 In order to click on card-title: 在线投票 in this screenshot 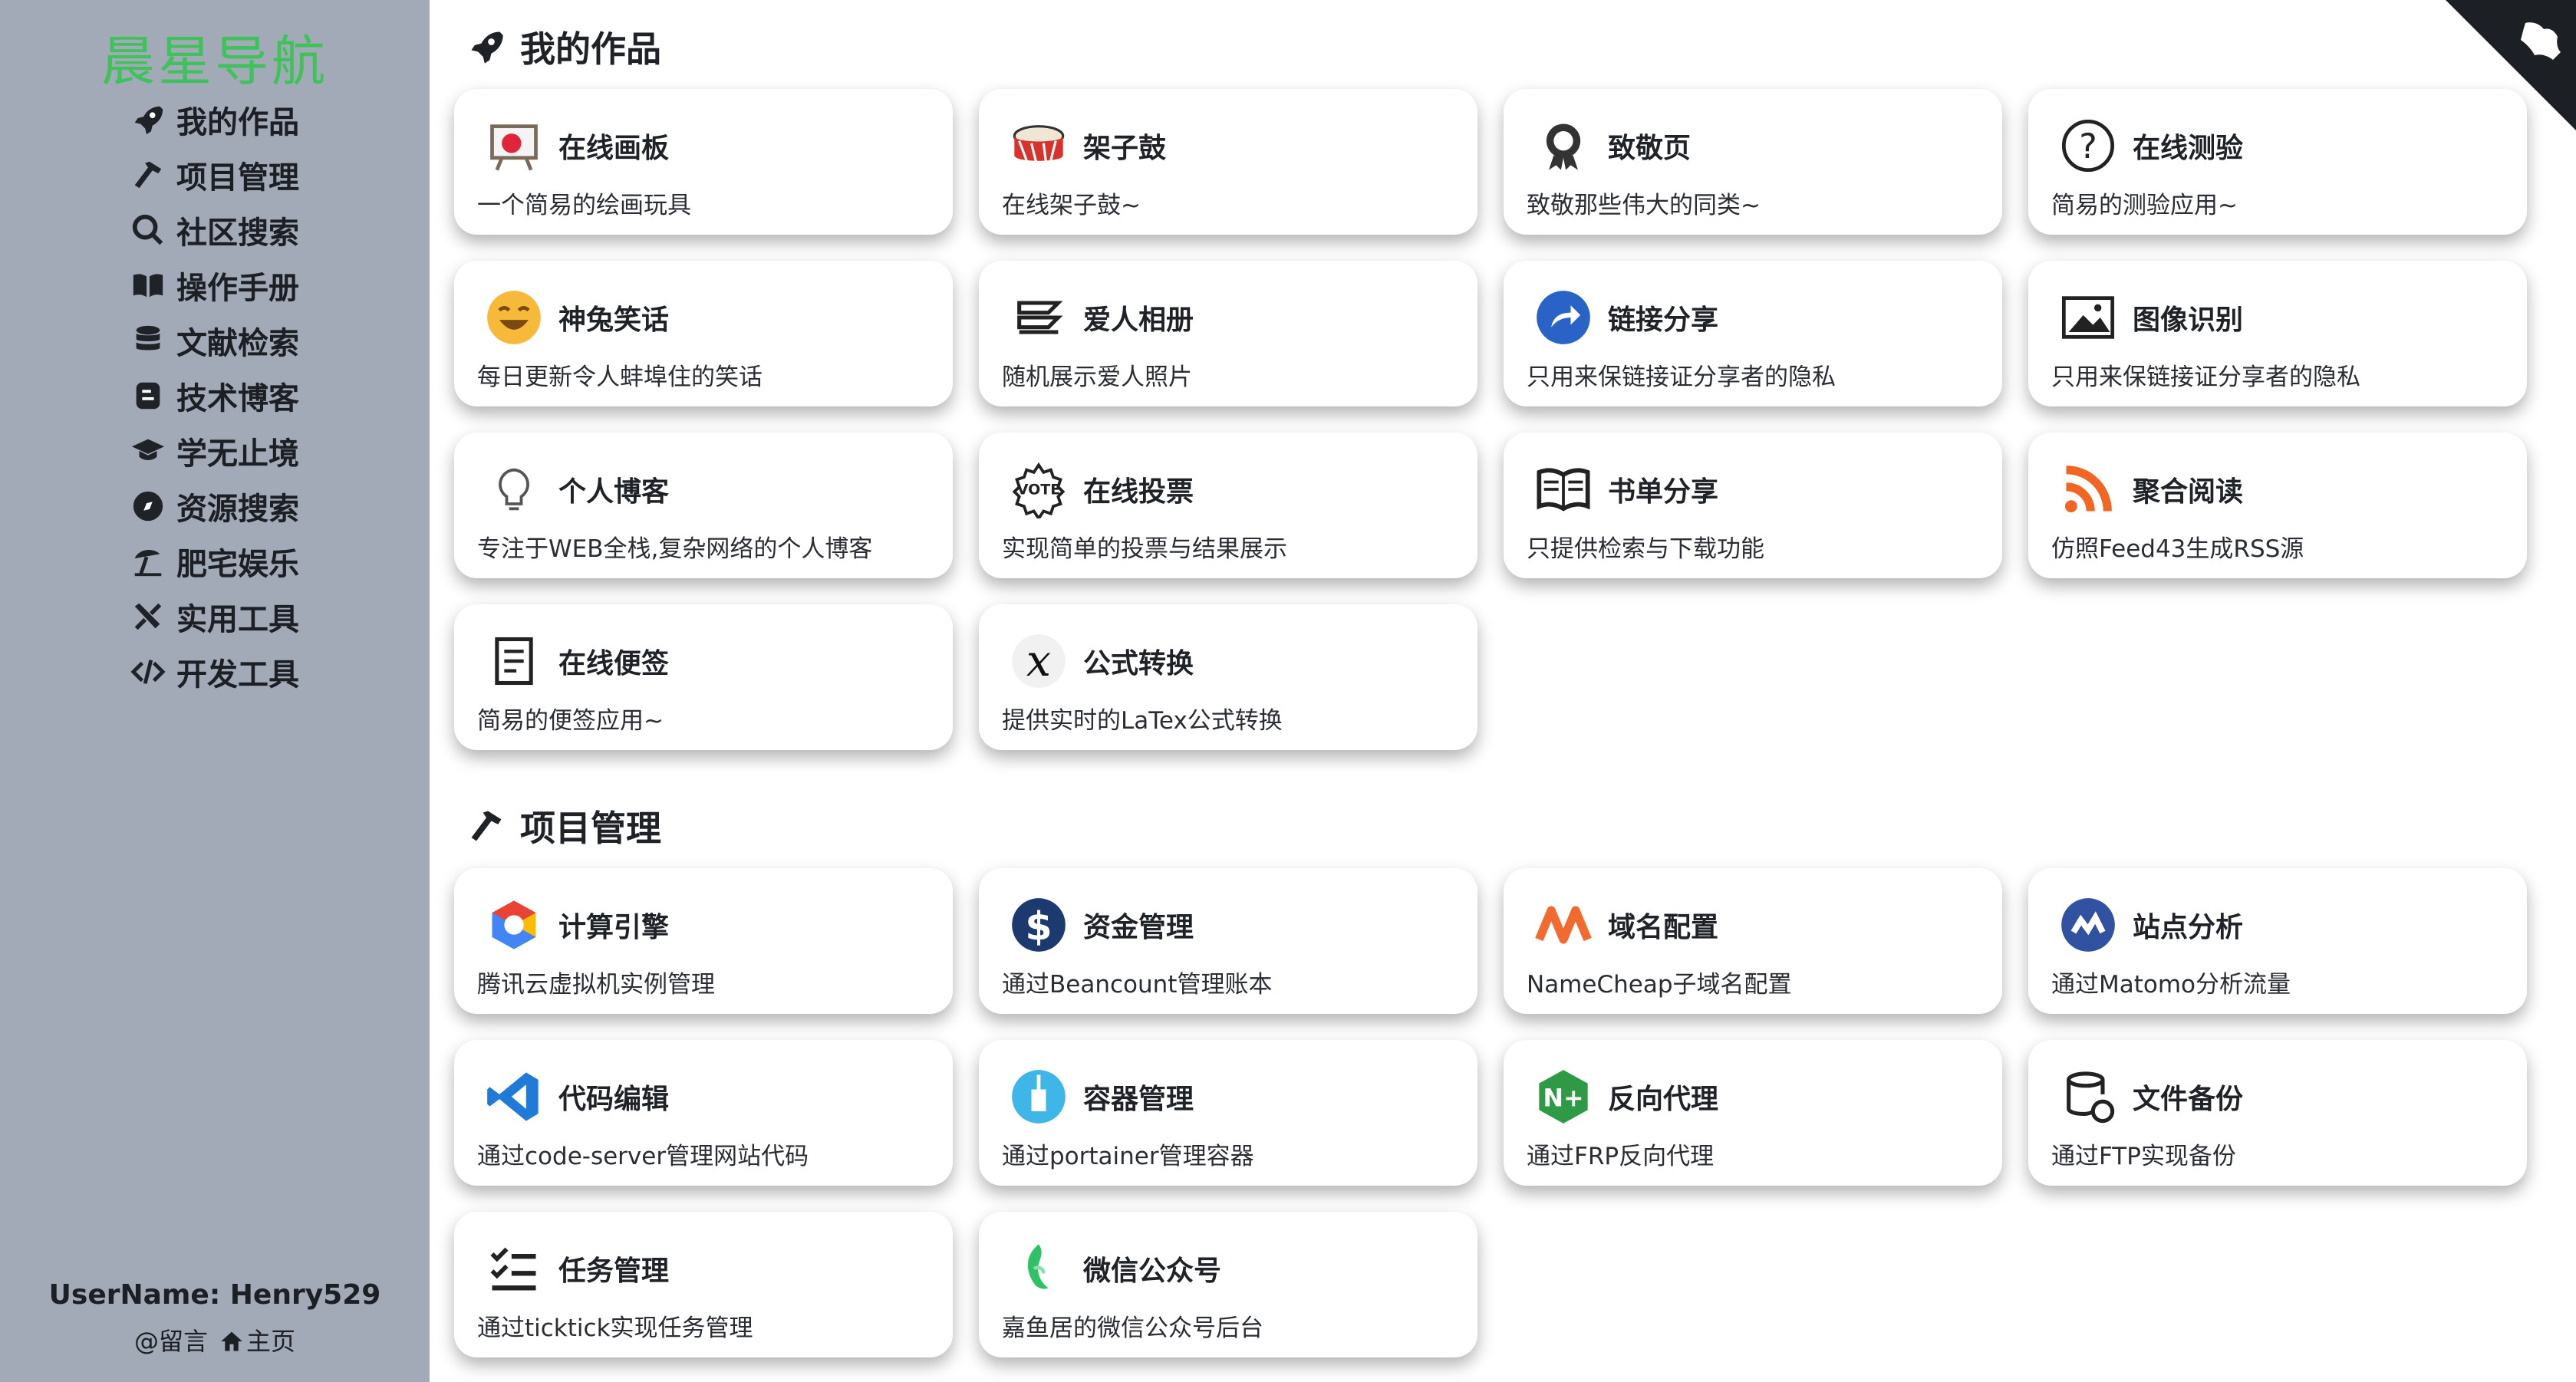, I will do `click(1138, 492)`.